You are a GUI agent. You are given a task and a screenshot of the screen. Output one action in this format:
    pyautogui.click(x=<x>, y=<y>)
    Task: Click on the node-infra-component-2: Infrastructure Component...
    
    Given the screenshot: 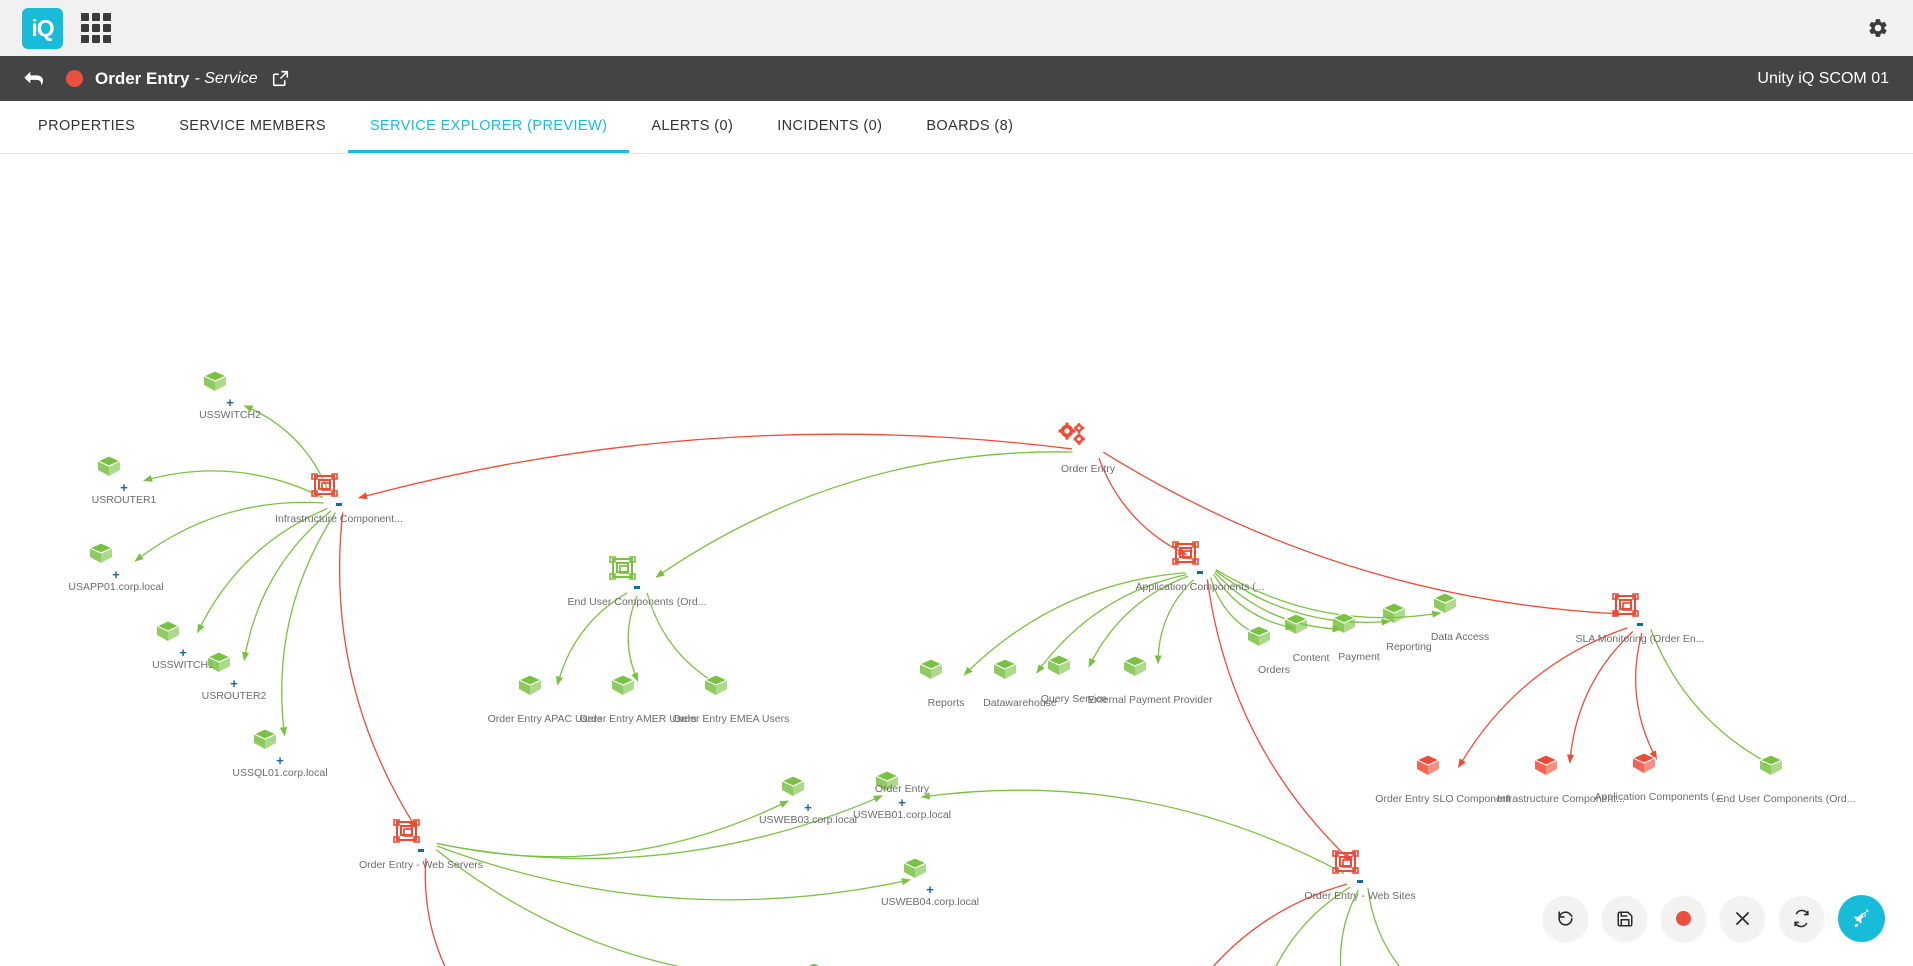 What is the action you would take?
    pyautogui.click(x=1561, y=779)
    